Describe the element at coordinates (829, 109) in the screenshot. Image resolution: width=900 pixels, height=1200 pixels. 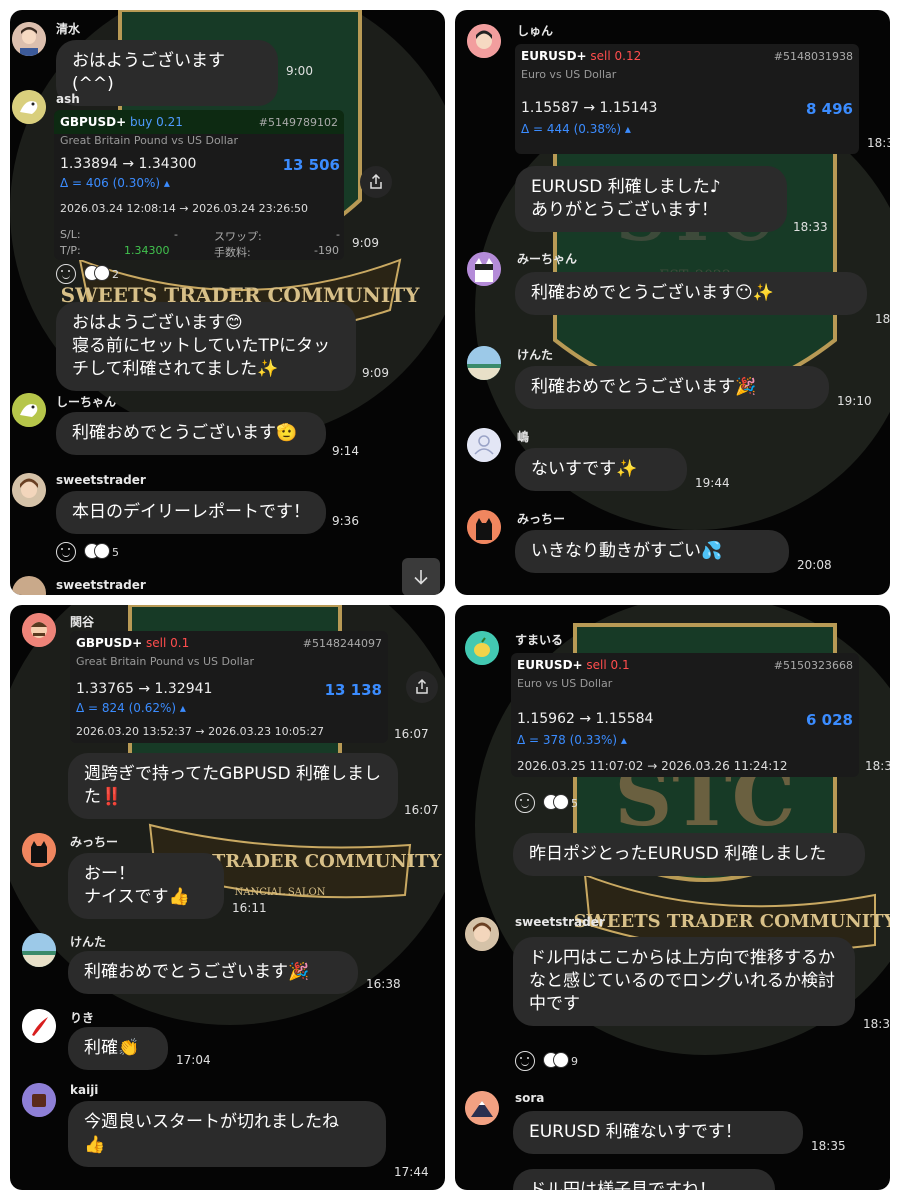
I see `trade-profit: 8 496` at that location.